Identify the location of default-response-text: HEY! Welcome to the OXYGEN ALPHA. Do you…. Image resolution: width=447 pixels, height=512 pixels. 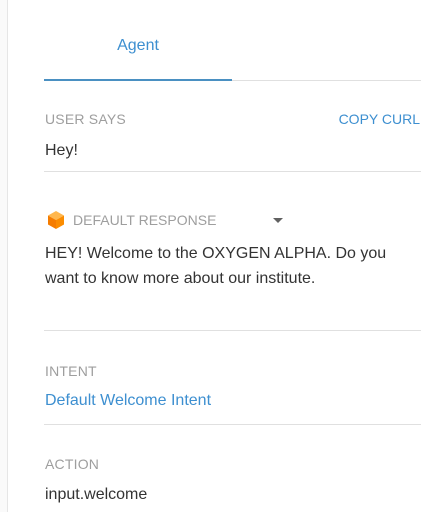
(216, 266).